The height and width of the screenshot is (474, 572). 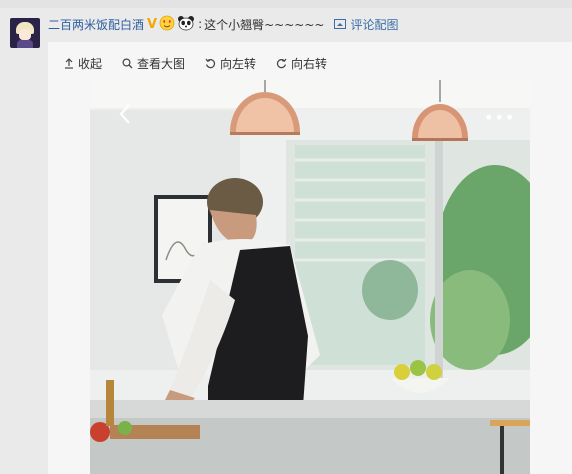 I want to click on rotate-right-button: 向右转, so click(x=301, y=63).